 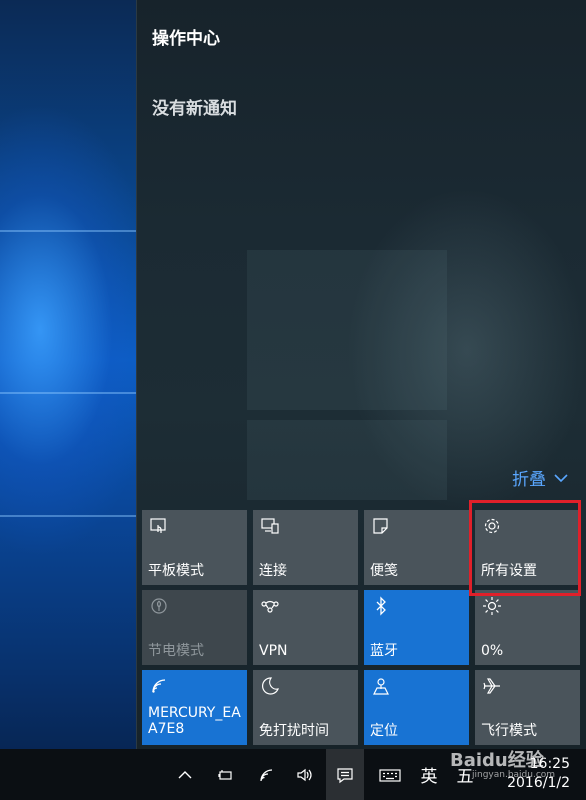 I want to click on tile-tablet-mode: 平板模式, so click(x=194, y=547).